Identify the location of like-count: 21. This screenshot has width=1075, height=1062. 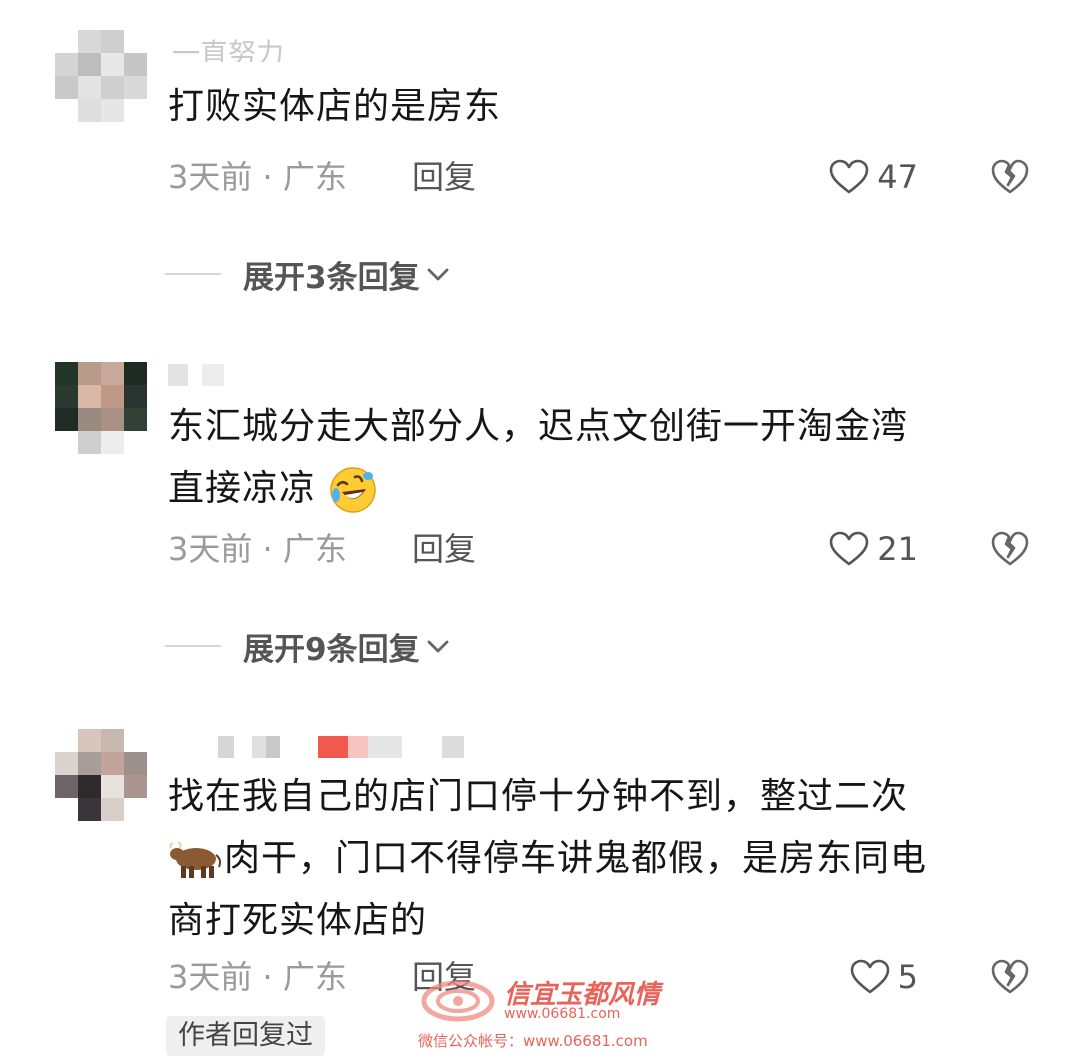
(897, 549).